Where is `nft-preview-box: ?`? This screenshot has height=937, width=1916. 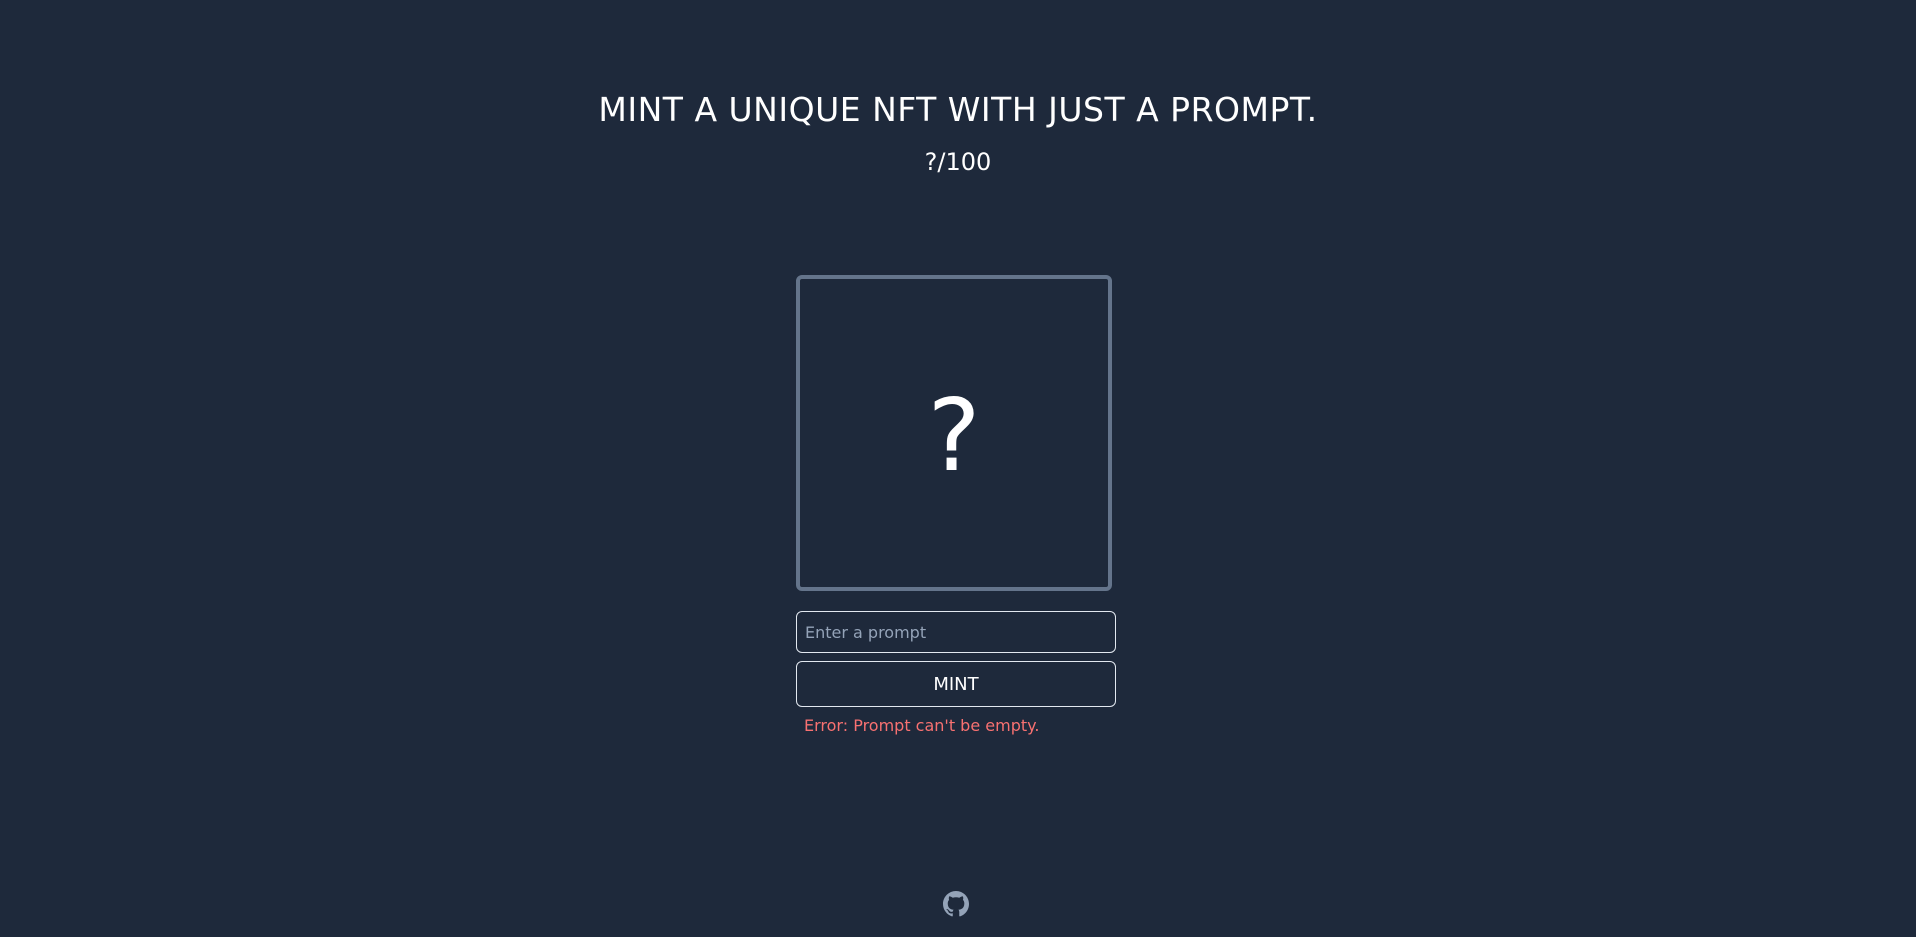
nft-preview-box: ? is located at coordinates (954, 433).